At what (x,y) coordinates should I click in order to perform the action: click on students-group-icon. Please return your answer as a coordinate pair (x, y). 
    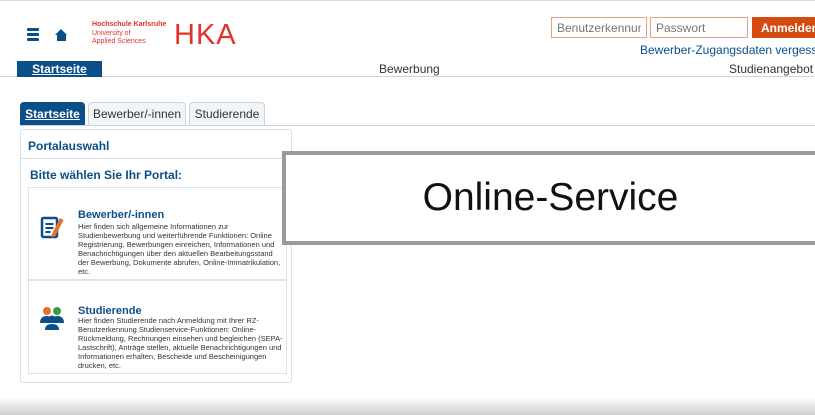
    Looking at the image, I should click on (52, 318).